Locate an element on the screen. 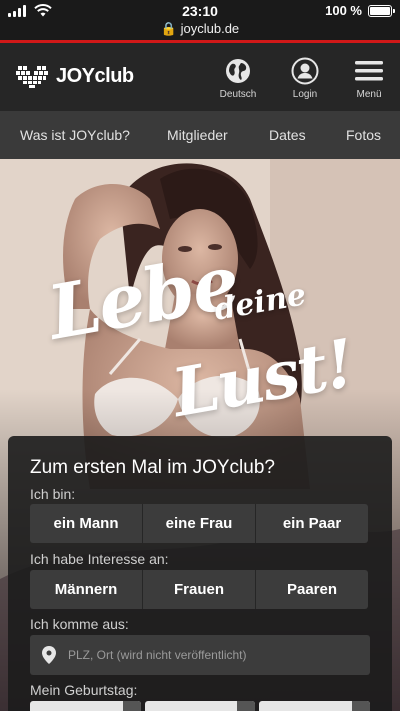 Image resolution: width=400 pixels, height=711 pixels. status-right: 100 % is located at coordinates (360, 10).